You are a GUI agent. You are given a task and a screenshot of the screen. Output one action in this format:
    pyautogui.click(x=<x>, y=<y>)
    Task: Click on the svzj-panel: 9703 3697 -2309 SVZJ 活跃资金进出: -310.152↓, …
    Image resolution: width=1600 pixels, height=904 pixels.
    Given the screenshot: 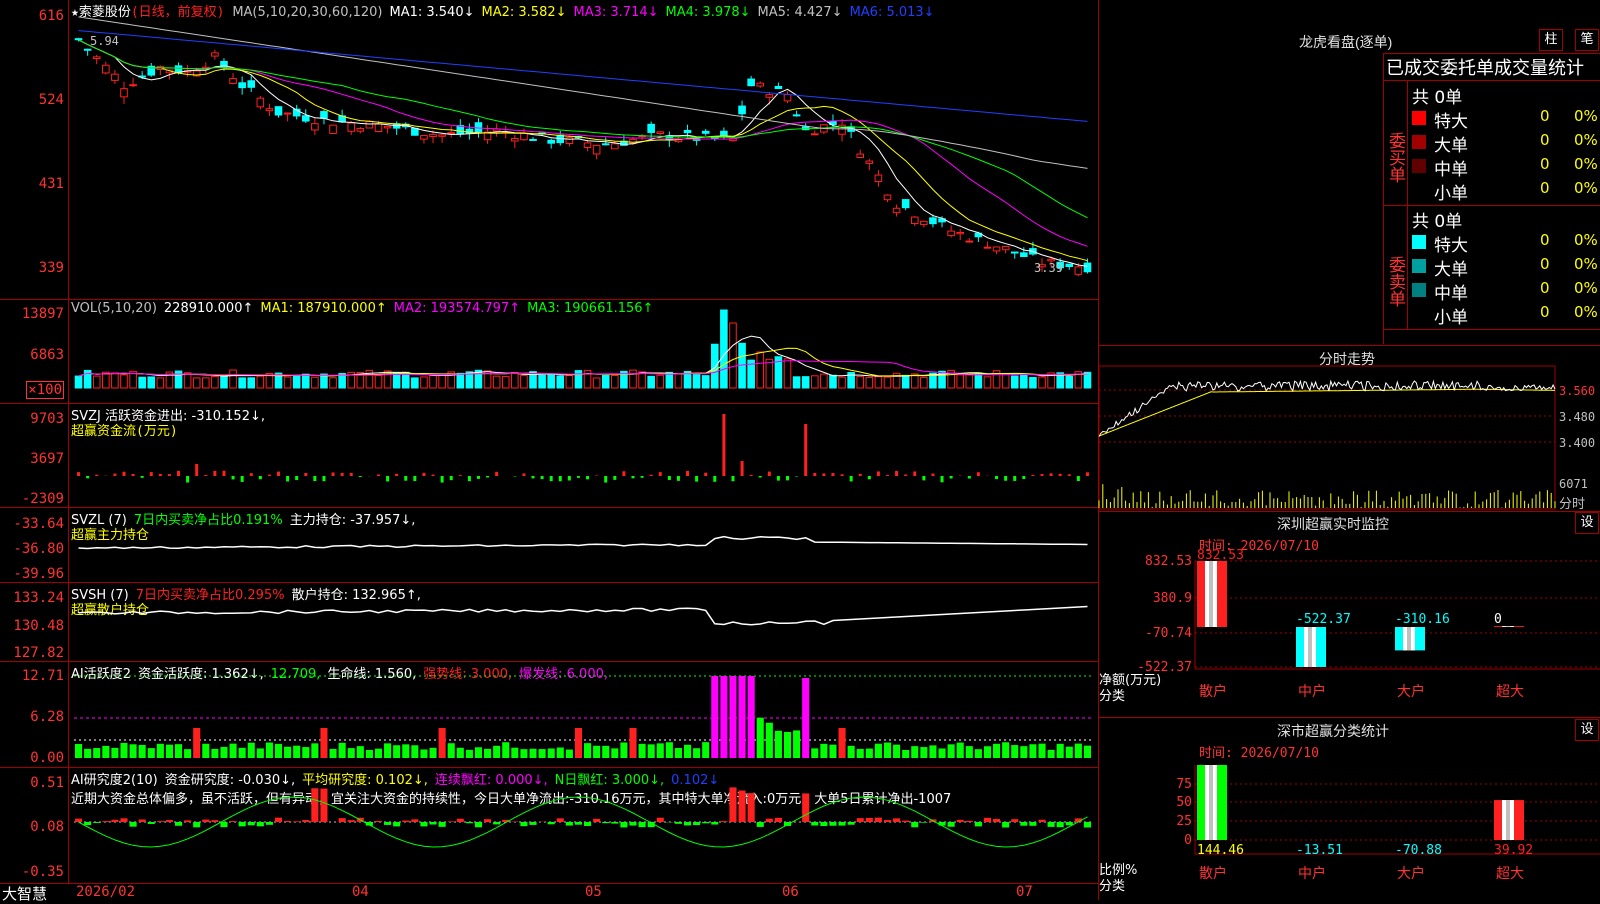 What is the action you would take?
    pyautogui.click(x=549, y=456)
    